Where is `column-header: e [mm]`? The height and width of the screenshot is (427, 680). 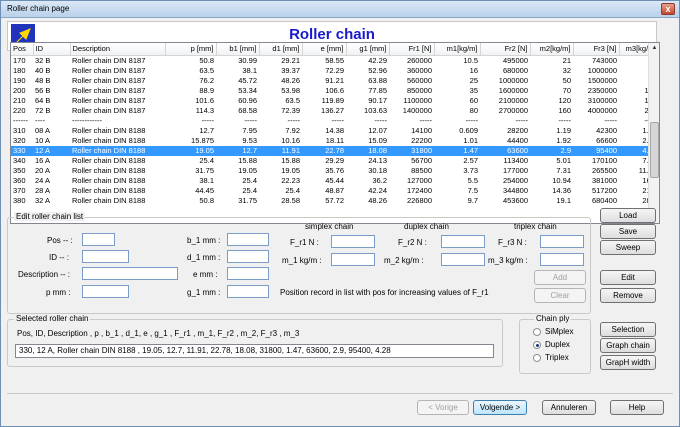
column-header: e [mm] is located at coordinates (324, 49).